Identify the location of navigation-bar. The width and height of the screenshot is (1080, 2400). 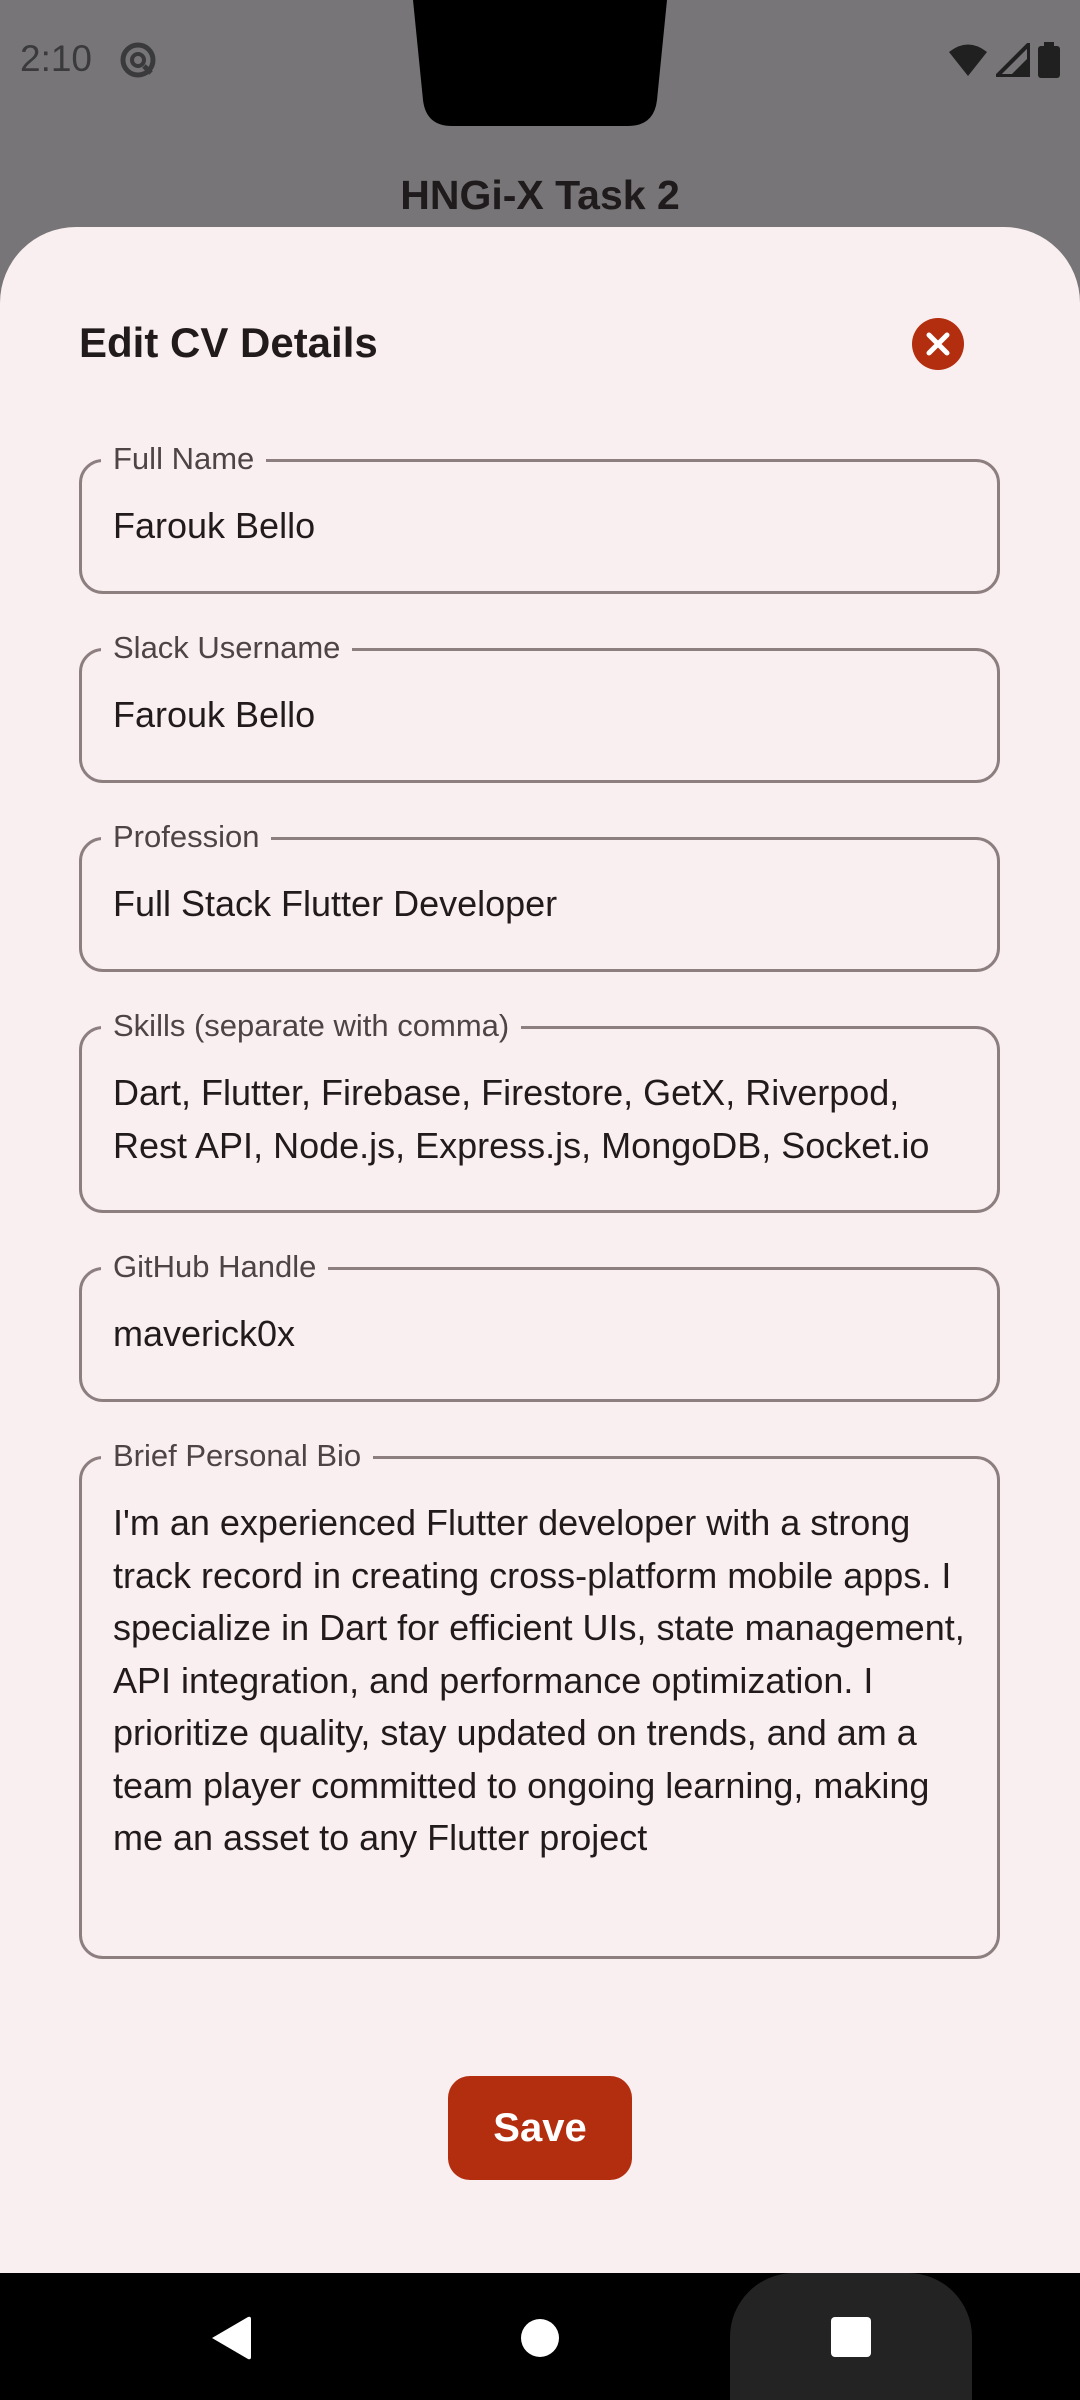
(540, 2336).